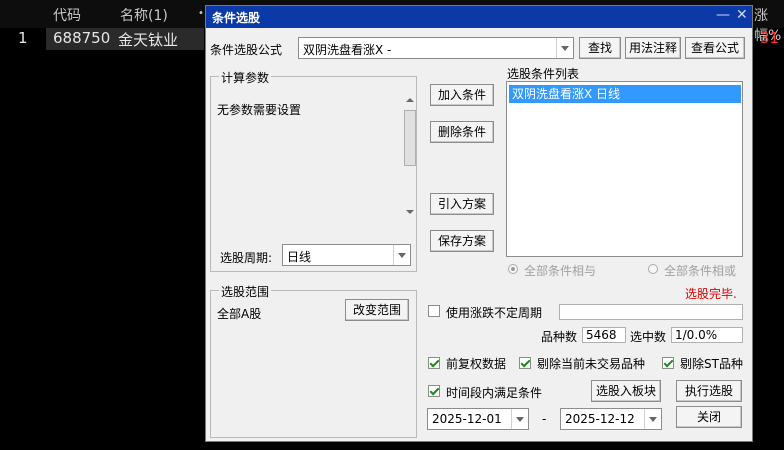 This screenshot has width=784, height=450. What do you see at coordinates (479, 17) in the screenshot?
I see `dialog-titlebar: 条件选股 — ✕` at bounding box center [479, 17].